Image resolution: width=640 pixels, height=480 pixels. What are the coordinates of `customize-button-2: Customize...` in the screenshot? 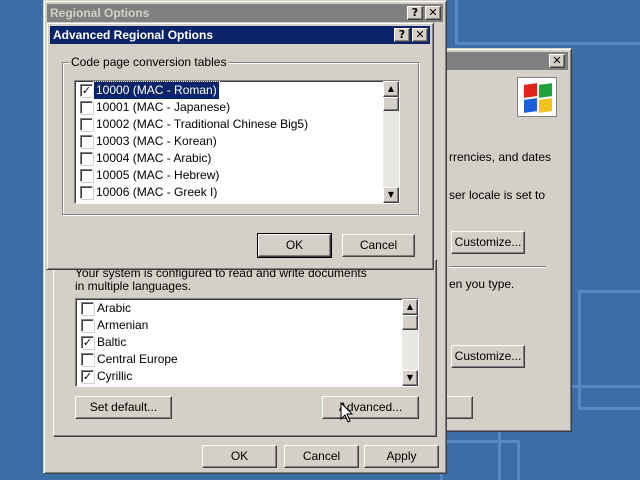 It's located at (488, 356).